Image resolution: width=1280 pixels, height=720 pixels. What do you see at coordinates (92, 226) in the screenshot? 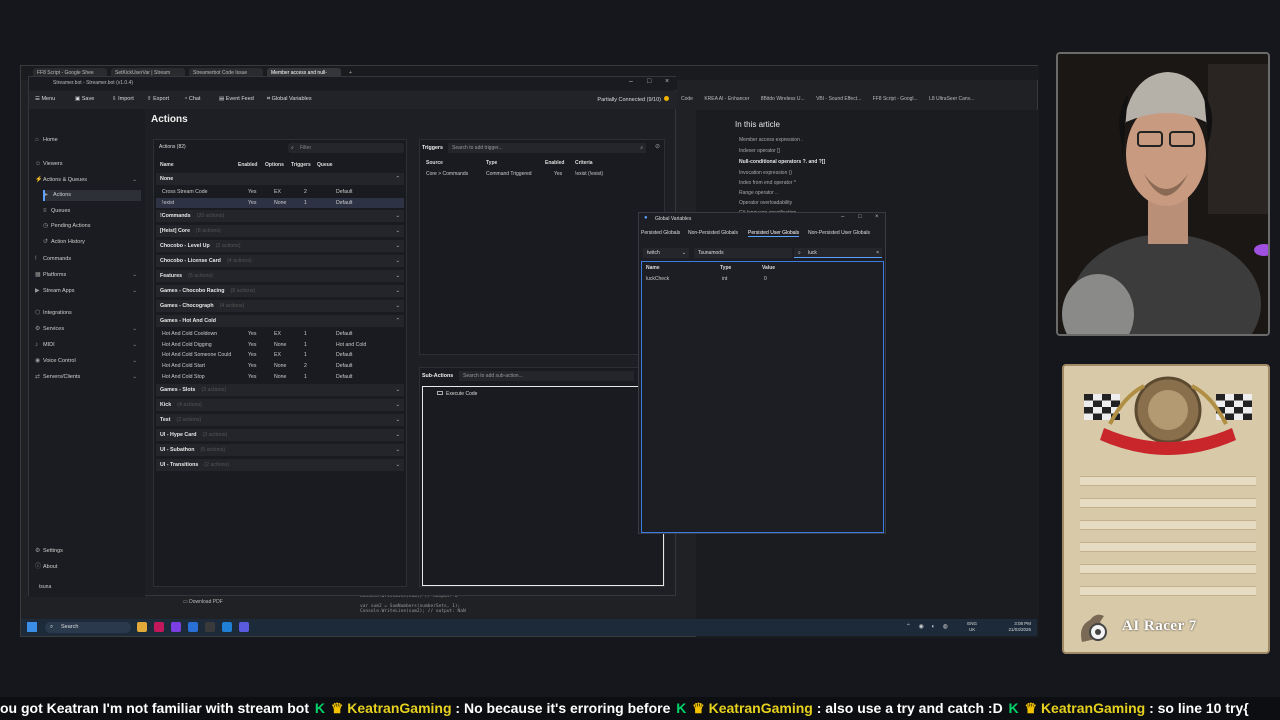
I see `sidebar-item-pending-actions: ◷ Pending Actions` at bounding box center [92, 226].